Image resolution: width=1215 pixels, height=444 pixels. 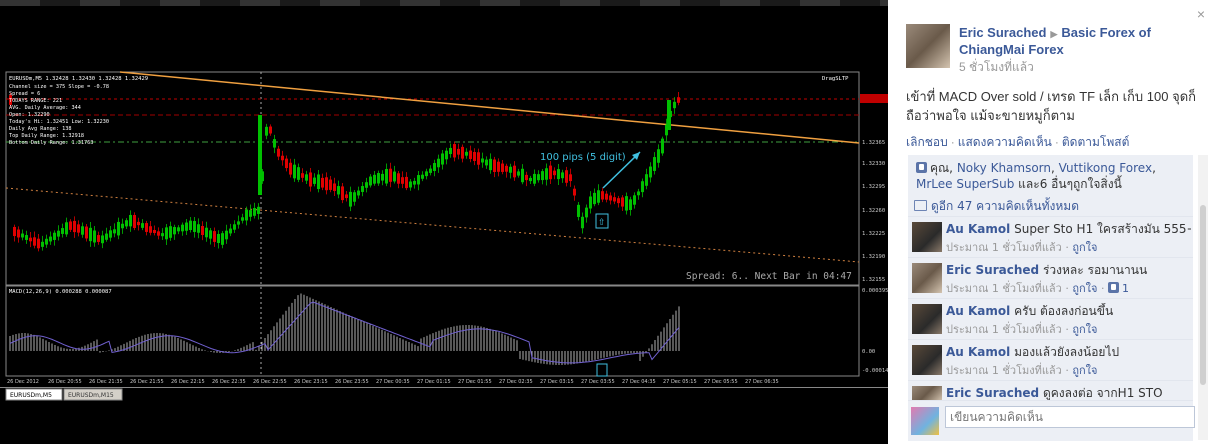 What do you see at coordinates (583, 157) in the screenshot?
I see `annotation-text: 100 pips (5 digit)` at bounding box center [583, 157].